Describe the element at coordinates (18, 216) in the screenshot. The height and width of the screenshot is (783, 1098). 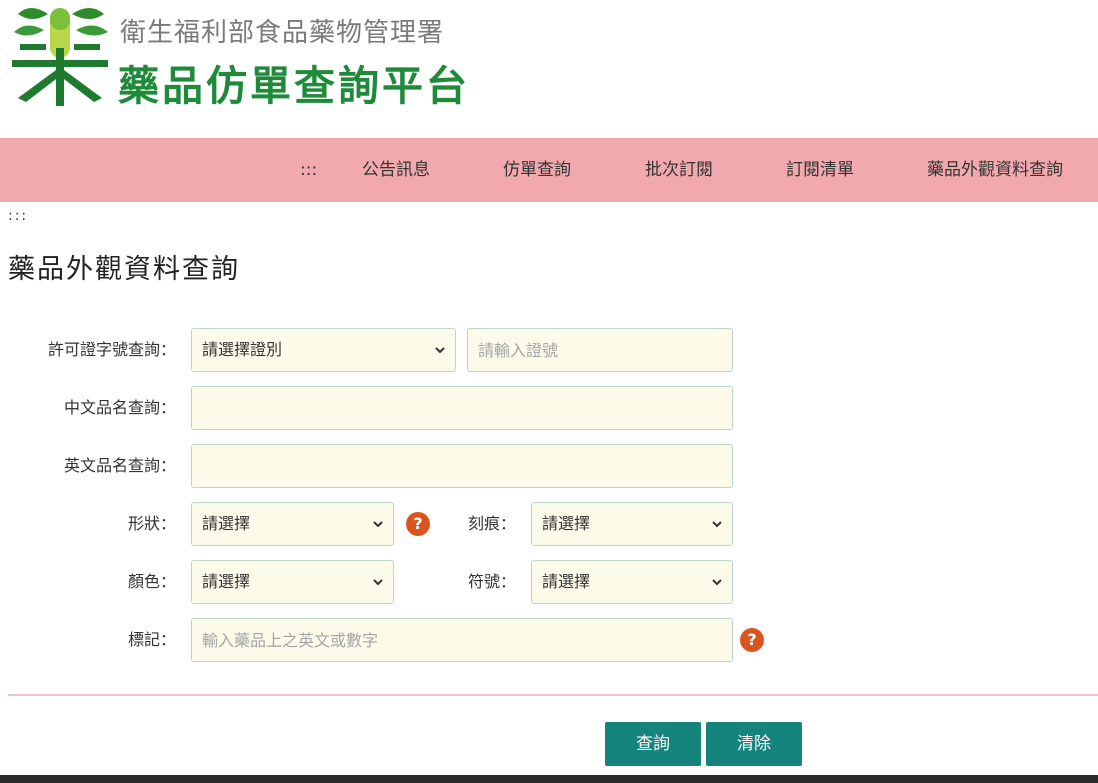
I see `breadcrumb: :::` at that location.